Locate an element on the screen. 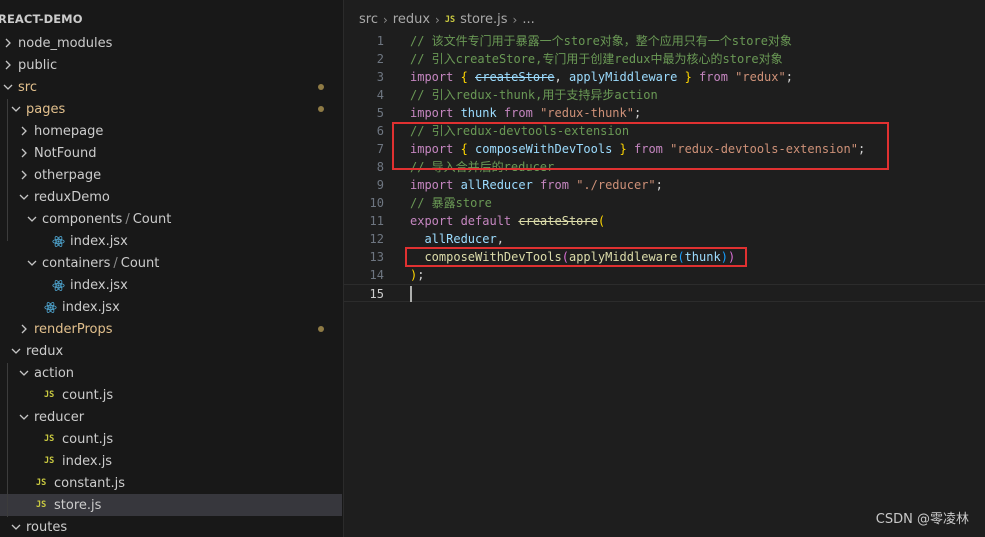 The image size is (985, 537). code-text: import allReducer from "./reducer"; is located at coordinates (536, 185).